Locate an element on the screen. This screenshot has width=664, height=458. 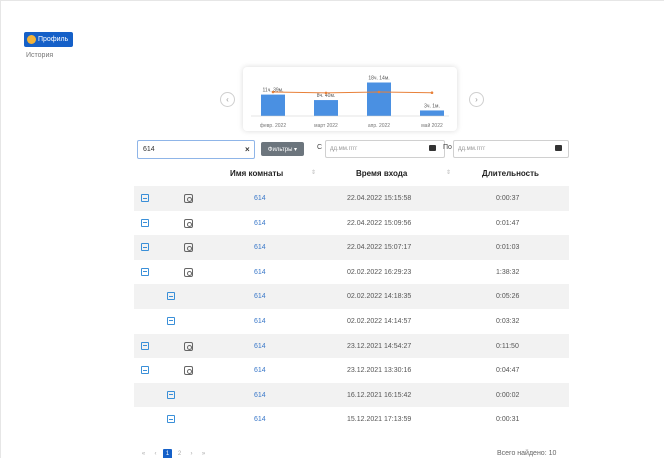
next-period-glyph: › is located at coordinates (476, 99).